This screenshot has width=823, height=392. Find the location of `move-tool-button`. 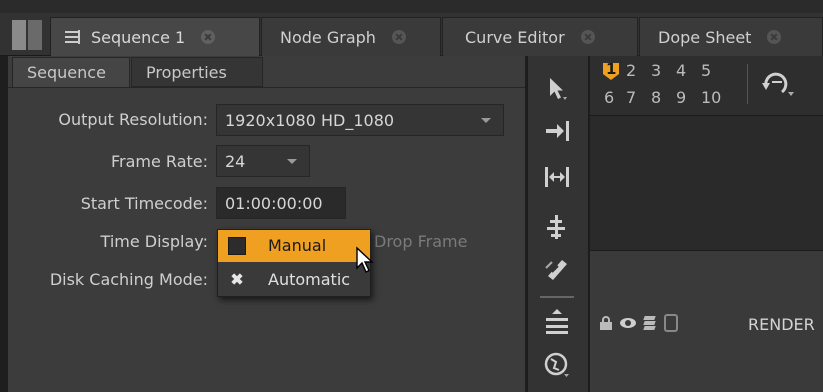

move-tool-button is located at coordinates (557, 131).